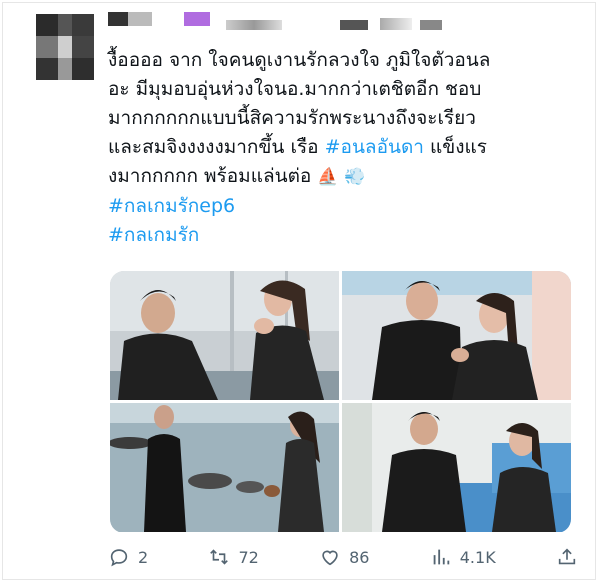  I want to click on hashtag-link-kolgamerak: #กลเกมรัก, so click(343, 235).